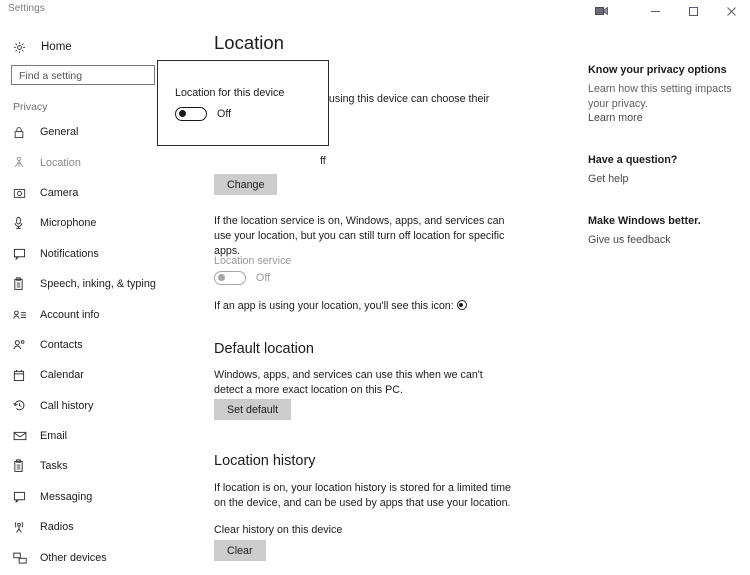  What do you see at coordinates (23, 466) in the screenshot?
I see `tasks-clipboard-icon` at bounding box center [23, 466].